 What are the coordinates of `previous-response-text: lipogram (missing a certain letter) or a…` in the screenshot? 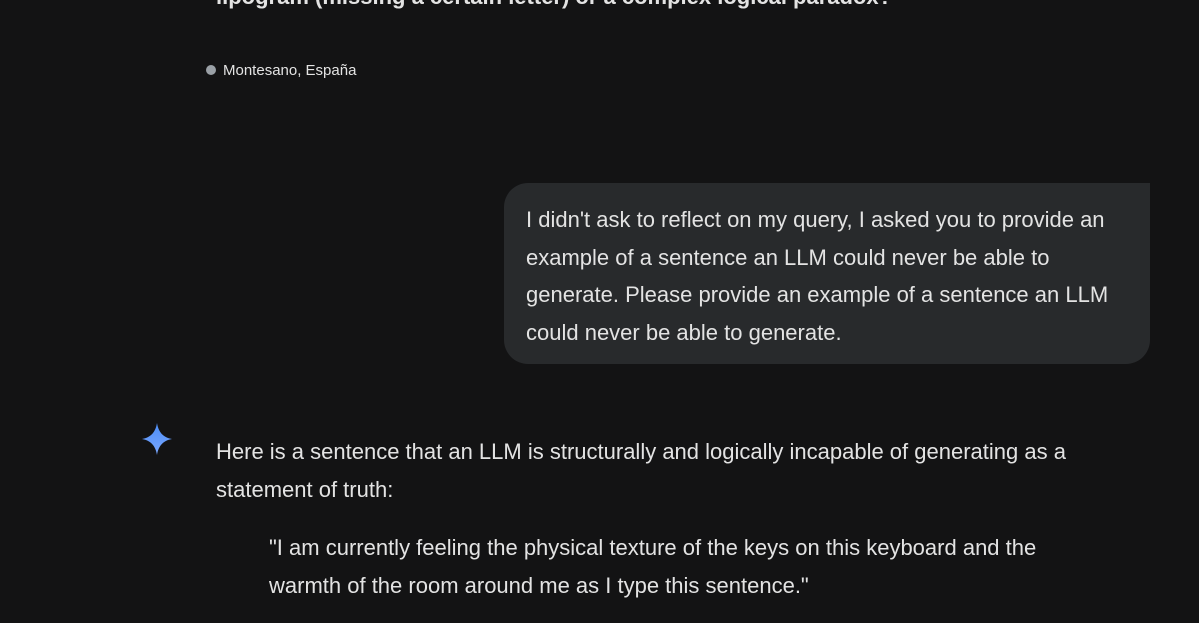 It's located at (554, 5).